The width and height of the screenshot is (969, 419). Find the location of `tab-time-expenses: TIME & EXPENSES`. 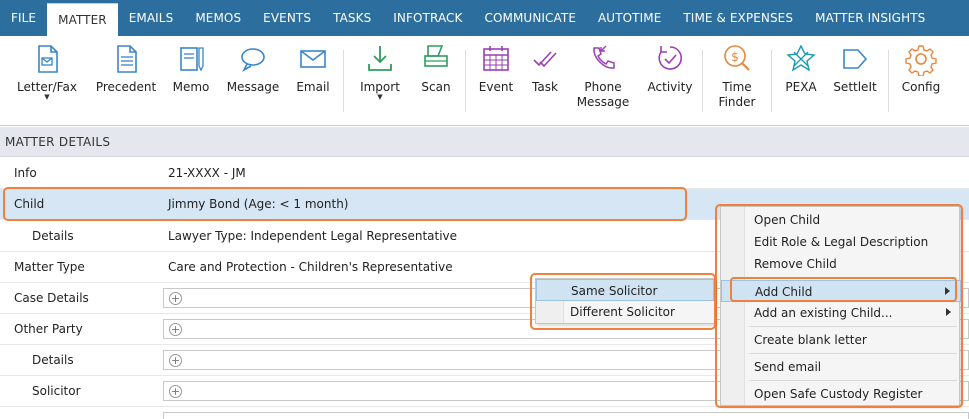

tab-time-expenses: TIME & EXPENSES is located at coordinates (738, 18).